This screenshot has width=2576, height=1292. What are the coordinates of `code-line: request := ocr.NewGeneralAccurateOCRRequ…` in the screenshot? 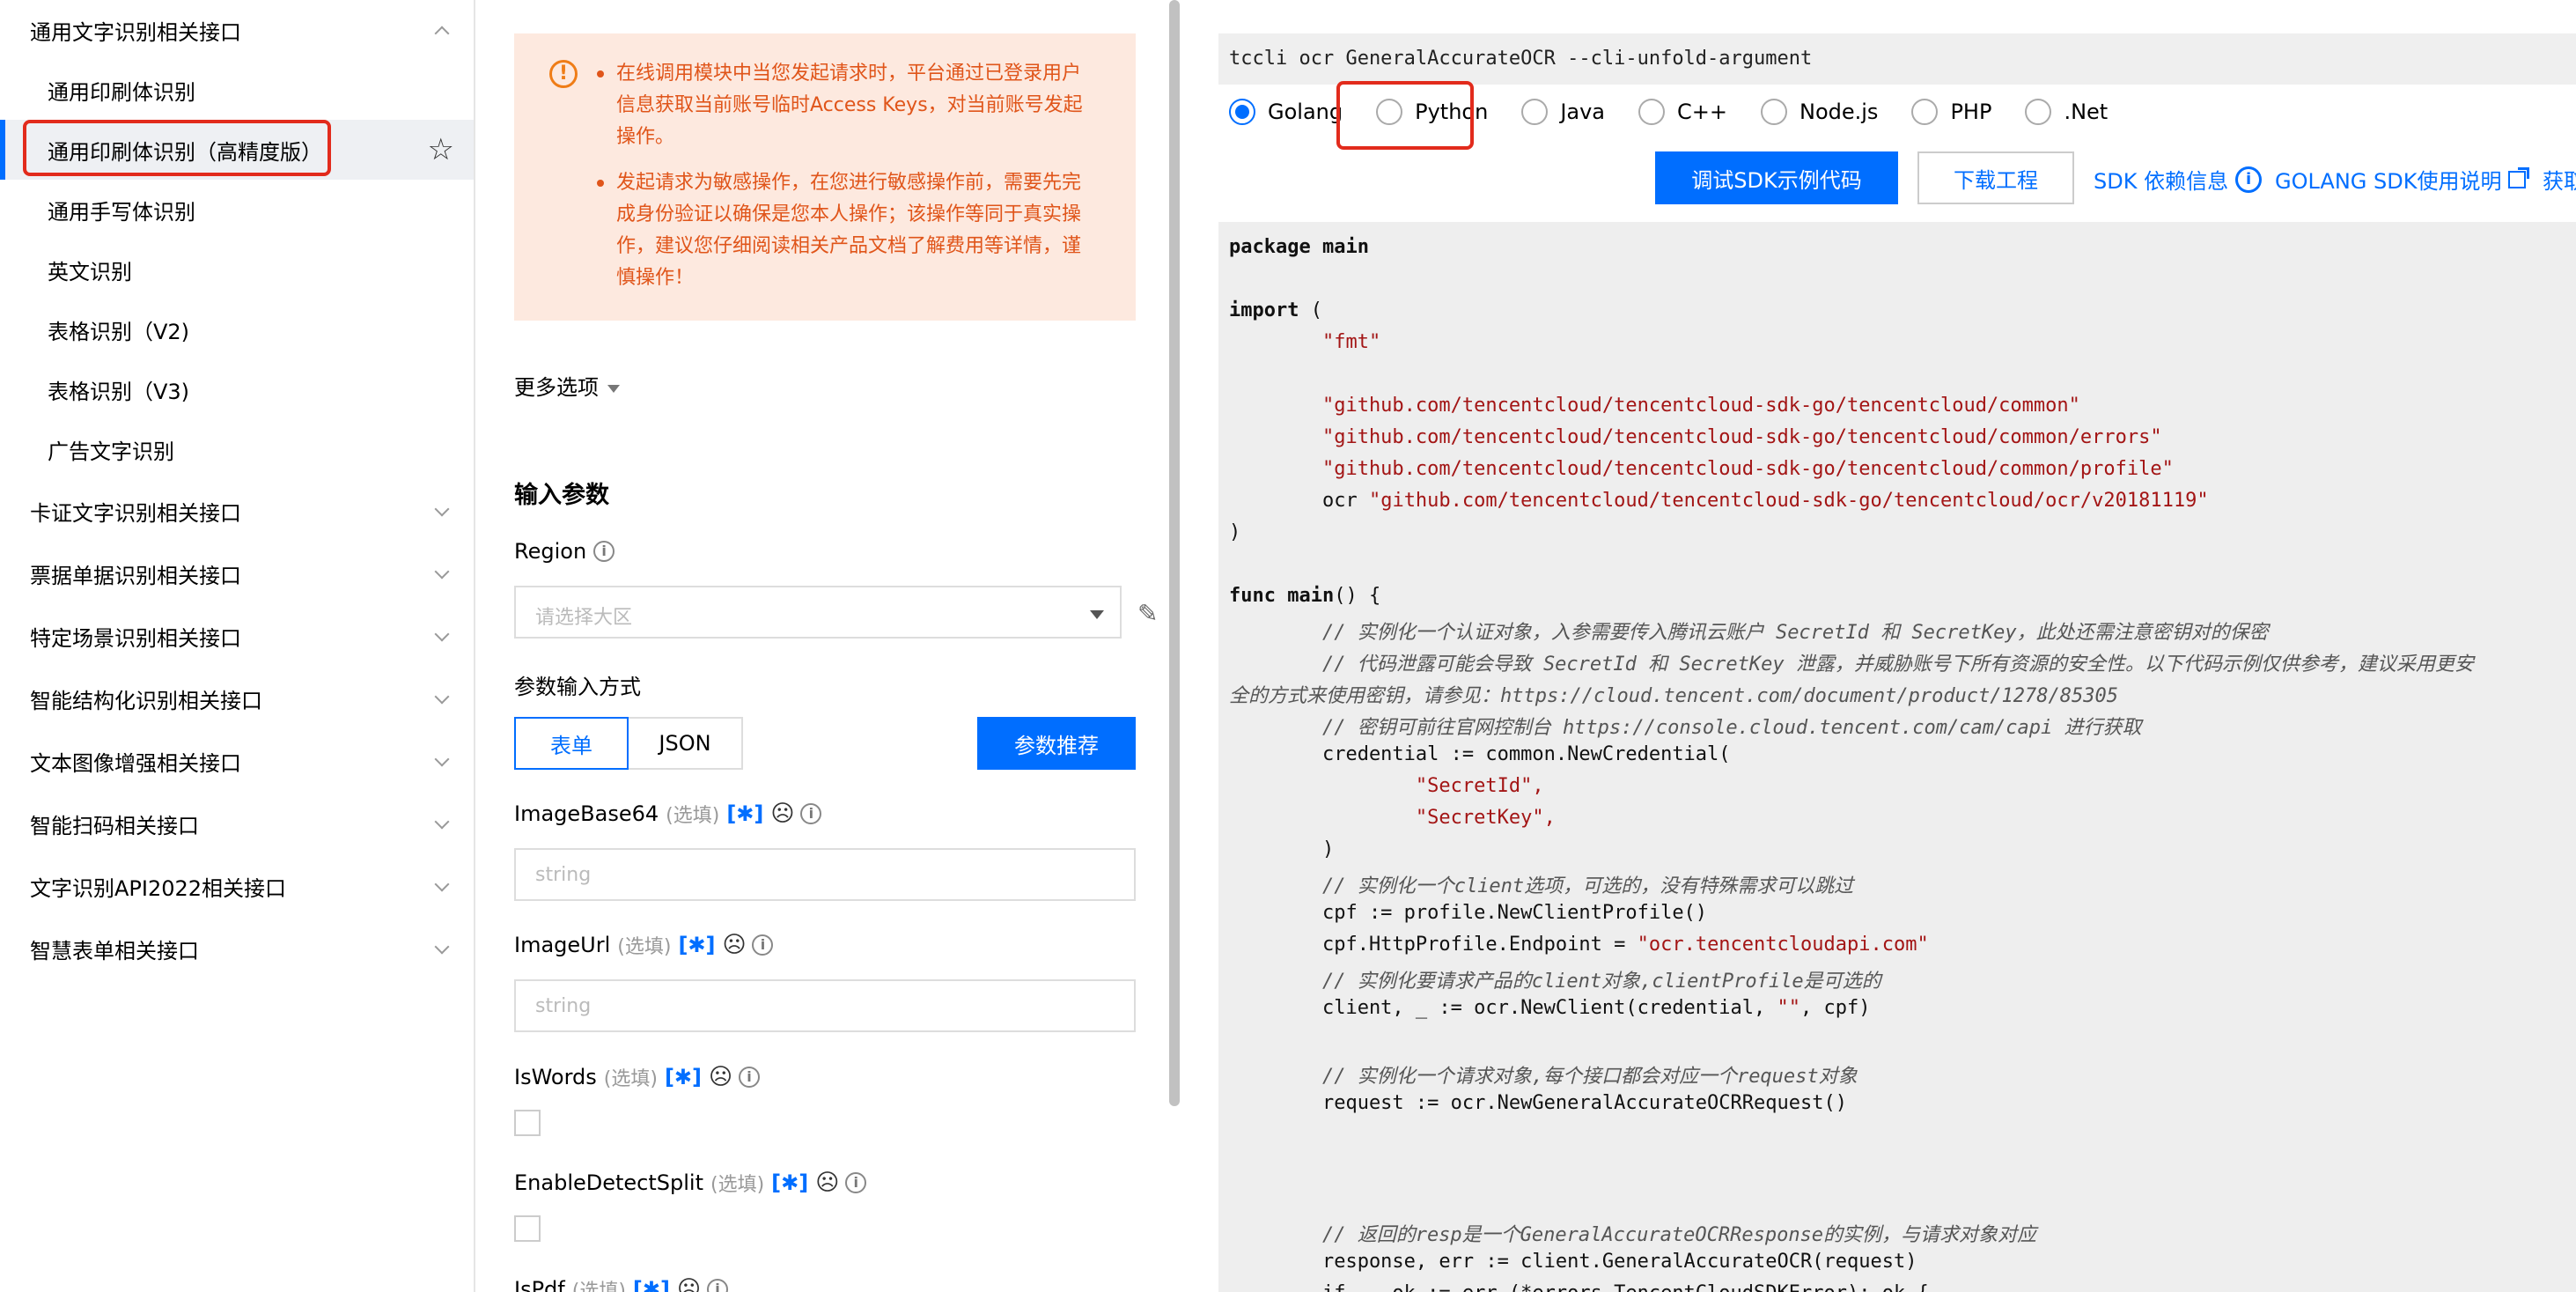 It's located at (1538, 1103).